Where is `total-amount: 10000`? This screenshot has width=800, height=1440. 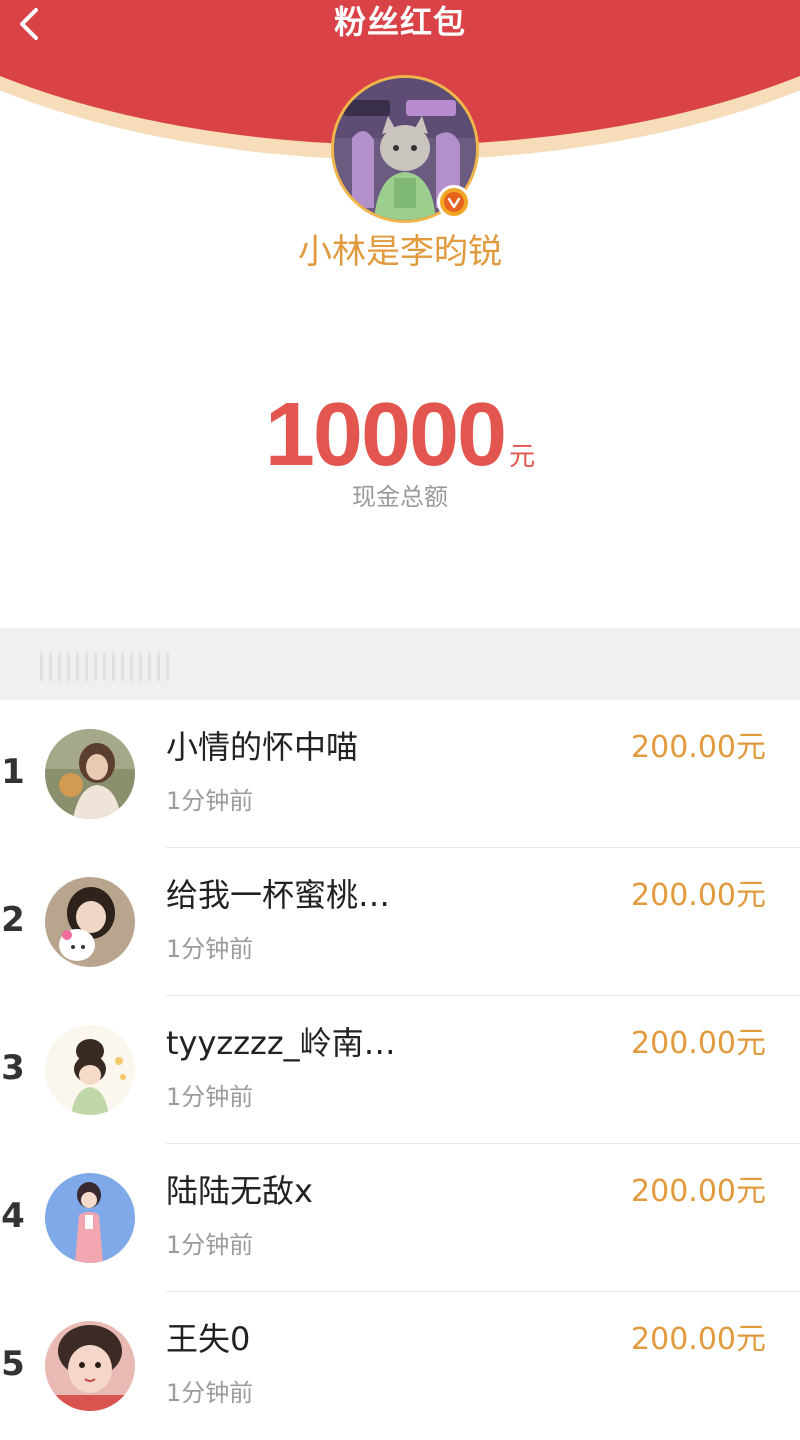 total-amount: 10000 is located at coordinates (385, 435).